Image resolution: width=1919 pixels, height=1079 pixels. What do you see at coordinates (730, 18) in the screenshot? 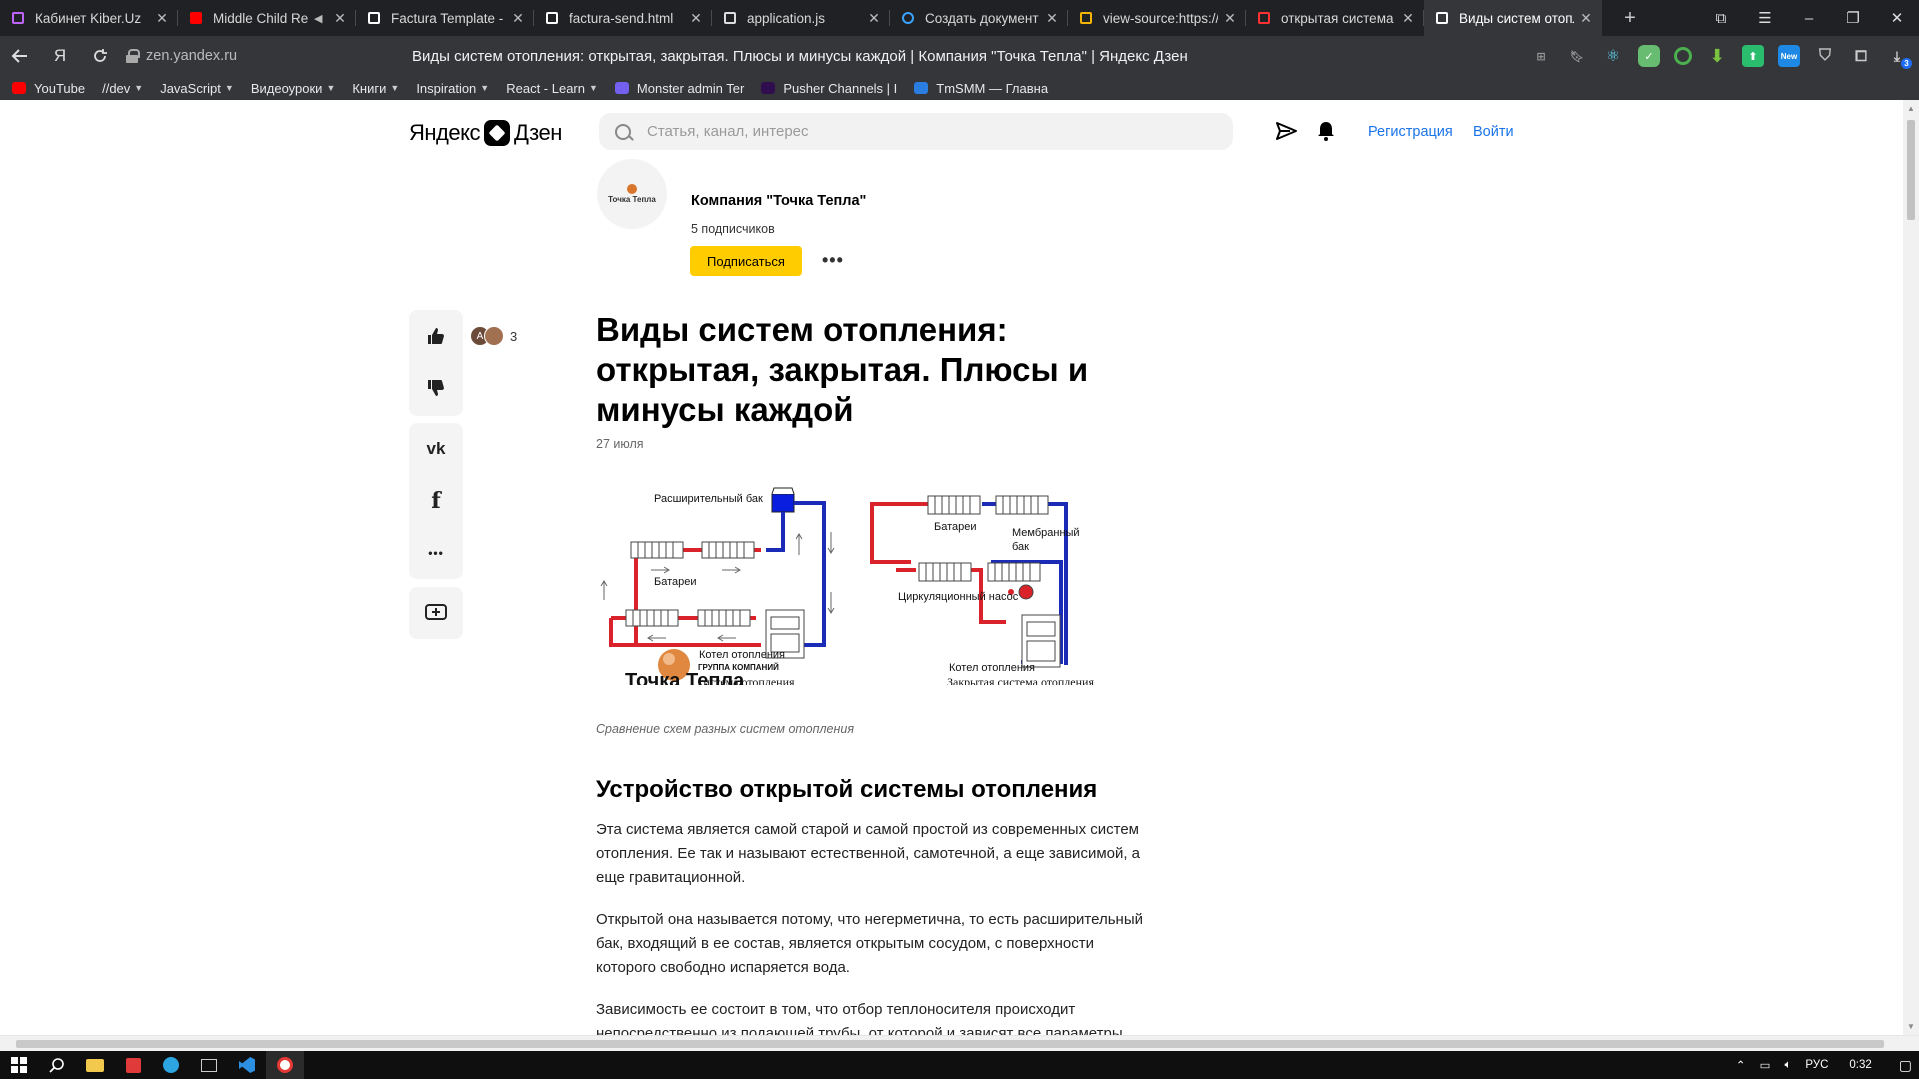
I see `js-file-icon` at bounding box center [730, 18].